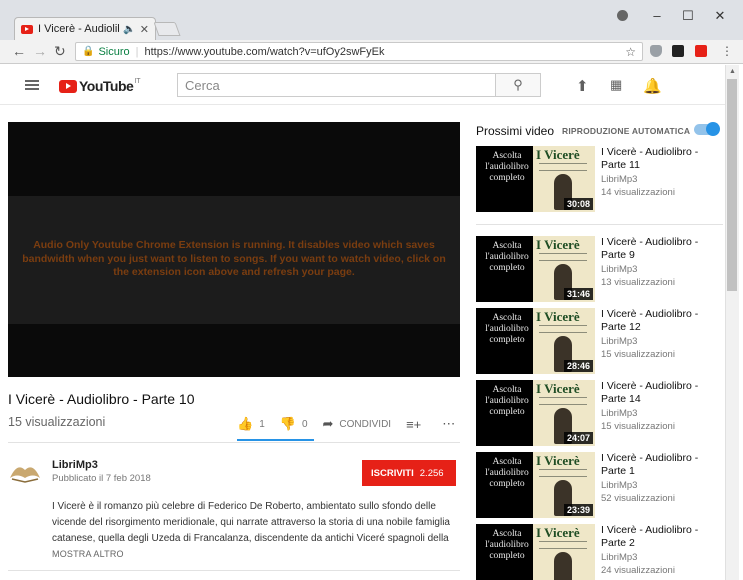  What do you see at coordinates (25, 471) in the screenshot?
I see `channel-avatar` at bounding box center [25, 471].